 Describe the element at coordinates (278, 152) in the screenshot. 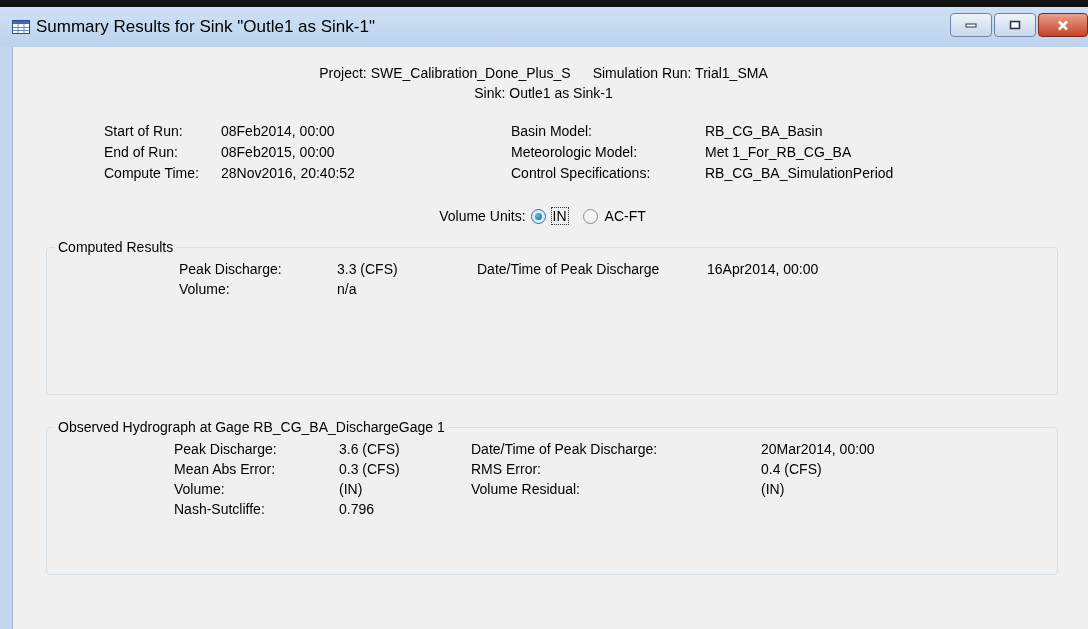

I see `field-value: 08Feb2015, 00:00` at that location.